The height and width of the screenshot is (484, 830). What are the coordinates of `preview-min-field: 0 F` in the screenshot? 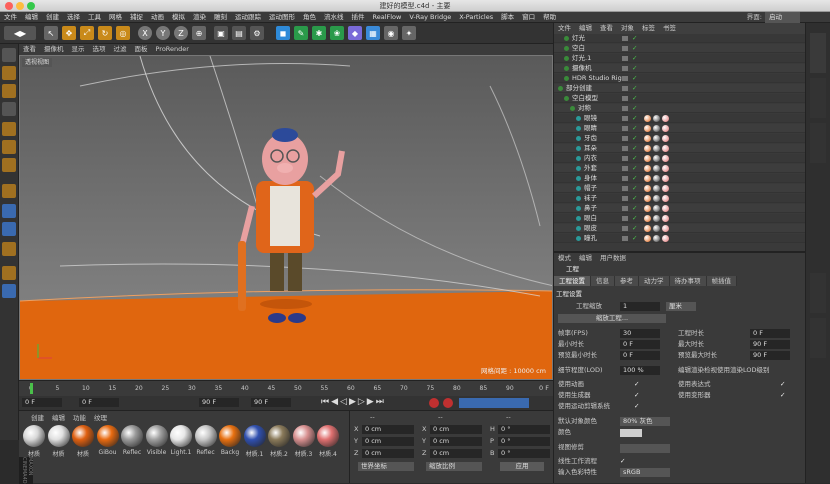 It's located at (640, 355).